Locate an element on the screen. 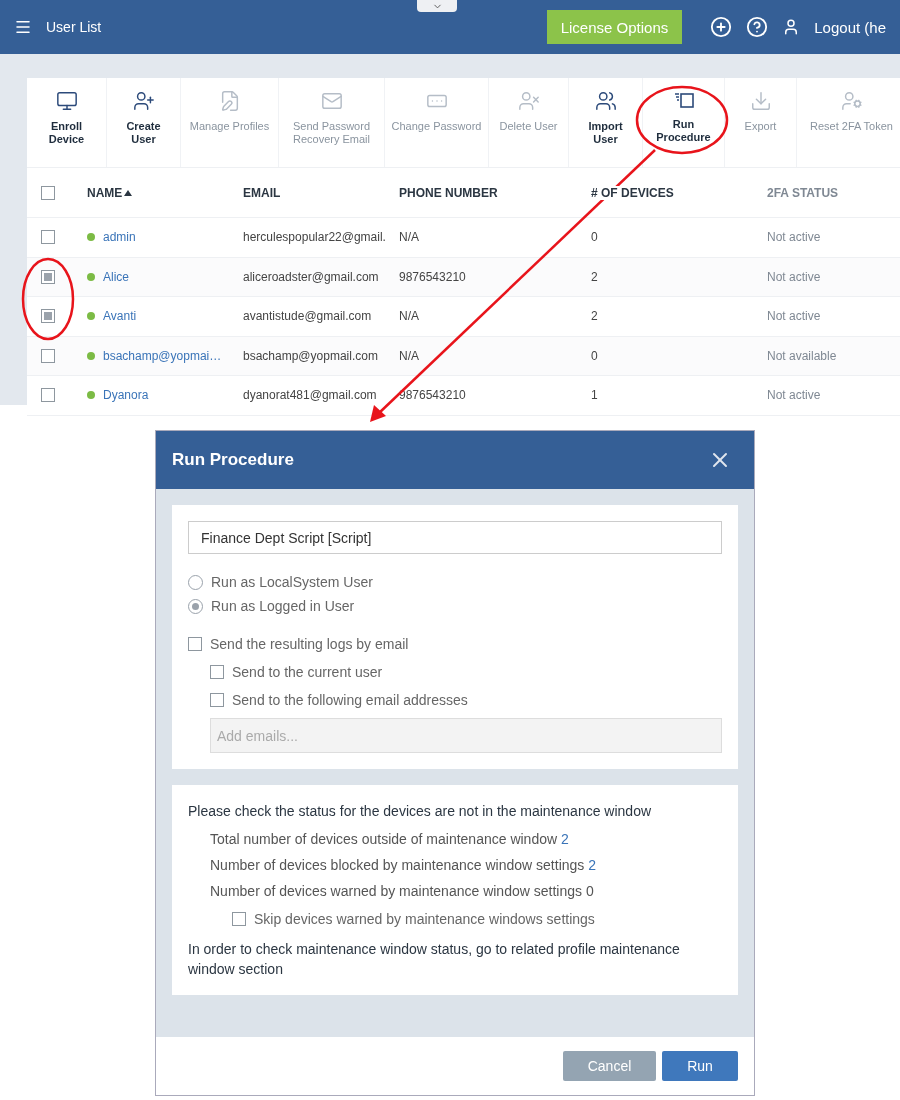 This screenshot has height=1100, width=900. twofa-cell-text: Not available is located at coordinates (802, 355).